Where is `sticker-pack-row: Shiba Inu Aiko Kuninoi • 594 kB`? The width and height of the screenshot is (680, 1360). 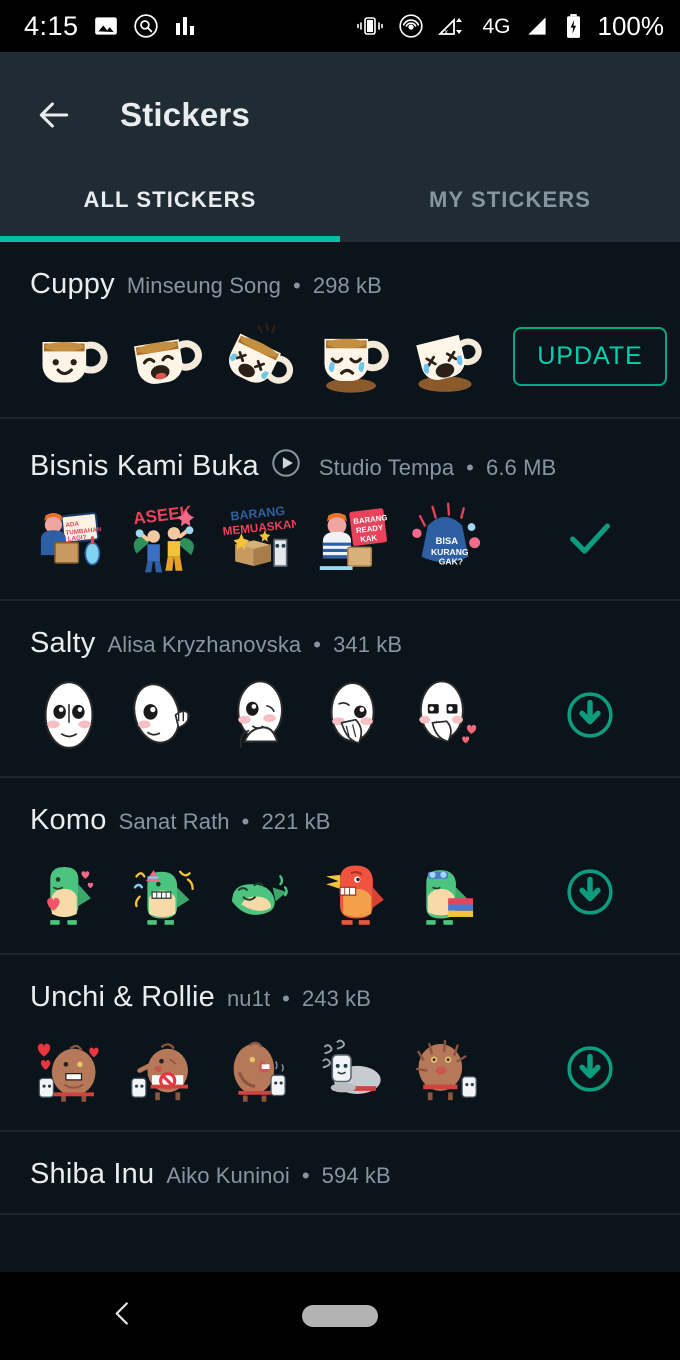 sticker-pack-row: Shiba Inu Aiko Kuninoi • 594 kB is located at coordinates (340, 1173).